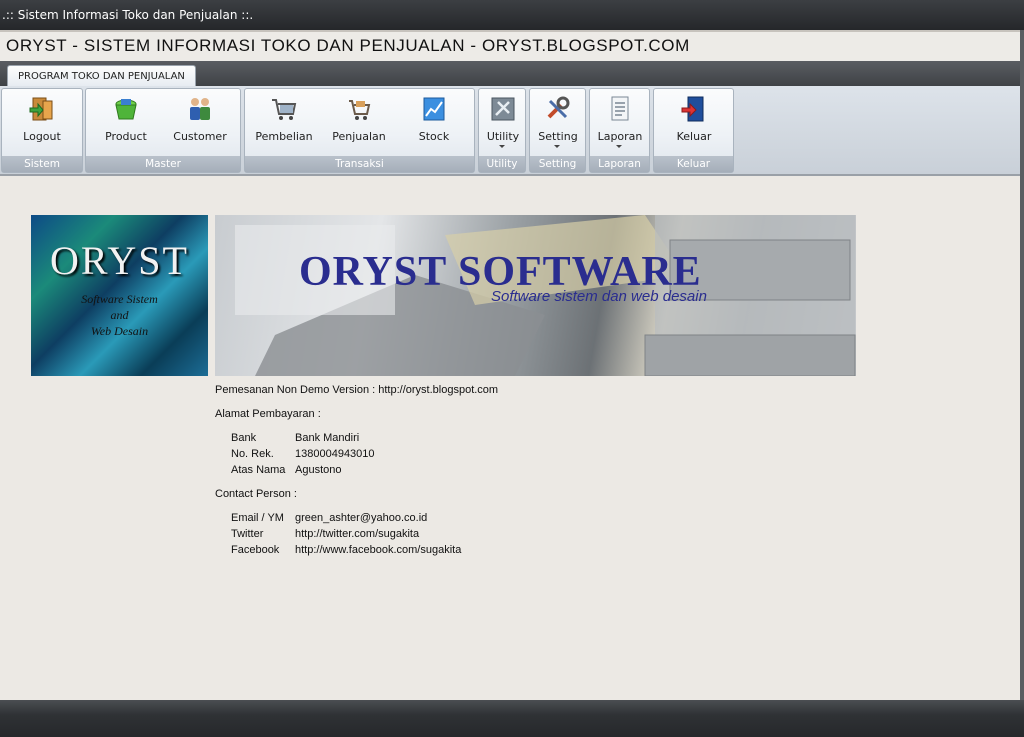 The width and height of the screenshot is (1024, 737). What do you see at coordinates (42, 123) in the screenshot?
I see `logout-button: Logout` at bounding box center [42, 123].